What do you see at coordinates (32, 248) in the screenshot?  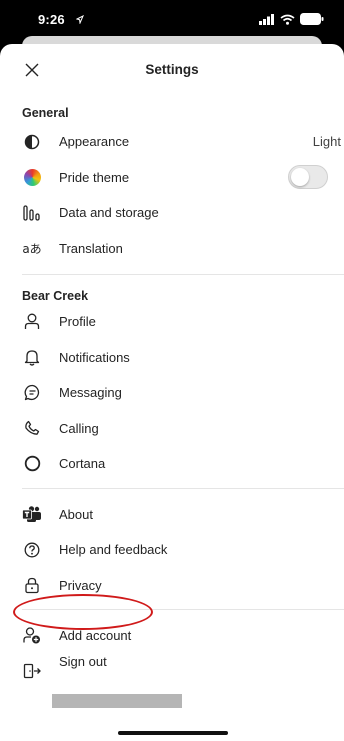 I see `translation-icon: aあ` at bounding box center [32, 248].